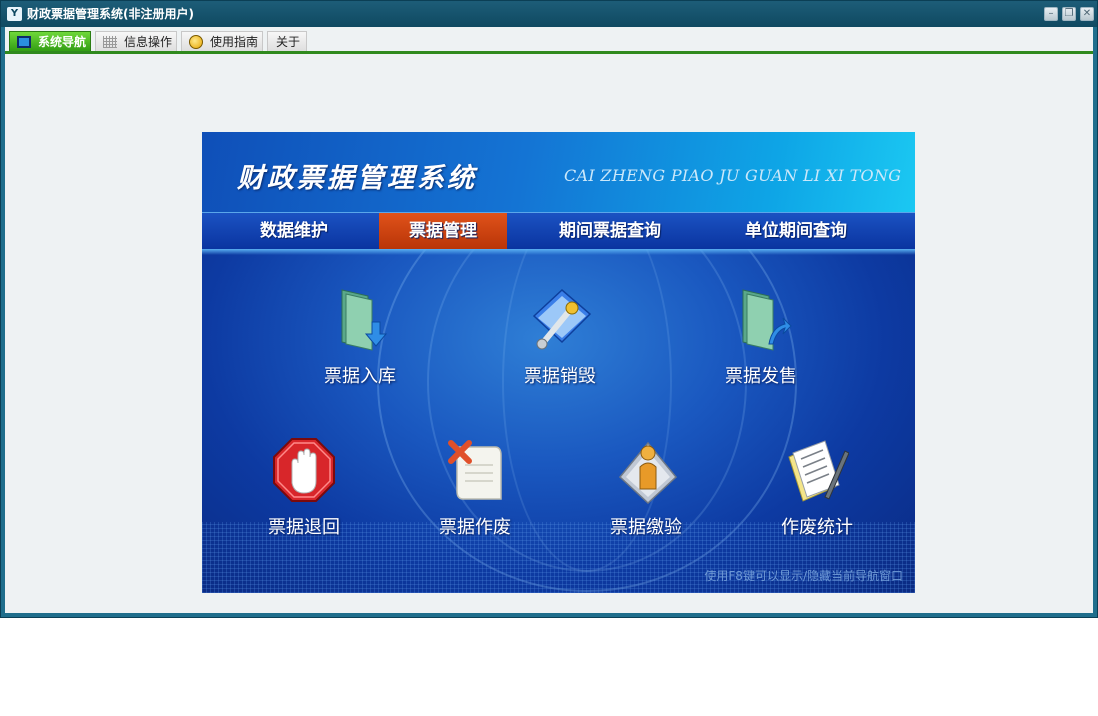 Image resolution: width=1098 pixels, height=716 pixels. I want to click on menu-data-maintenance: 数据维护, so click(294, 231).